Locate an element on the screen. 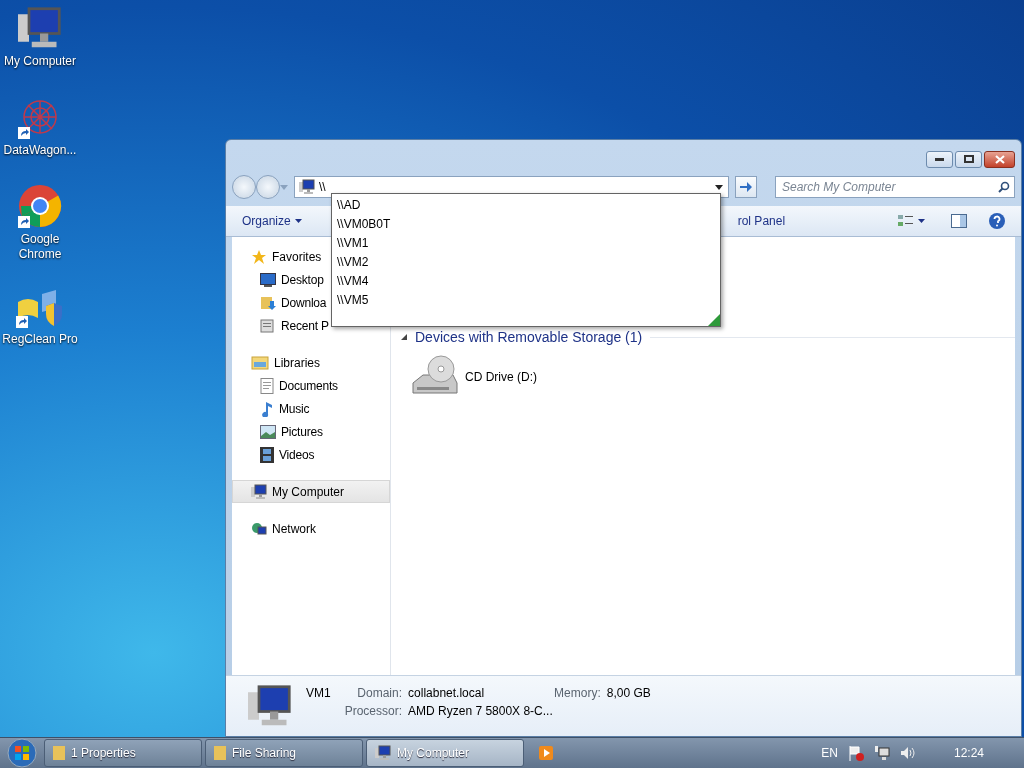 The width and height of the screenshot is (1024, 768). minimize-icon is located at coordinates (939, 159).